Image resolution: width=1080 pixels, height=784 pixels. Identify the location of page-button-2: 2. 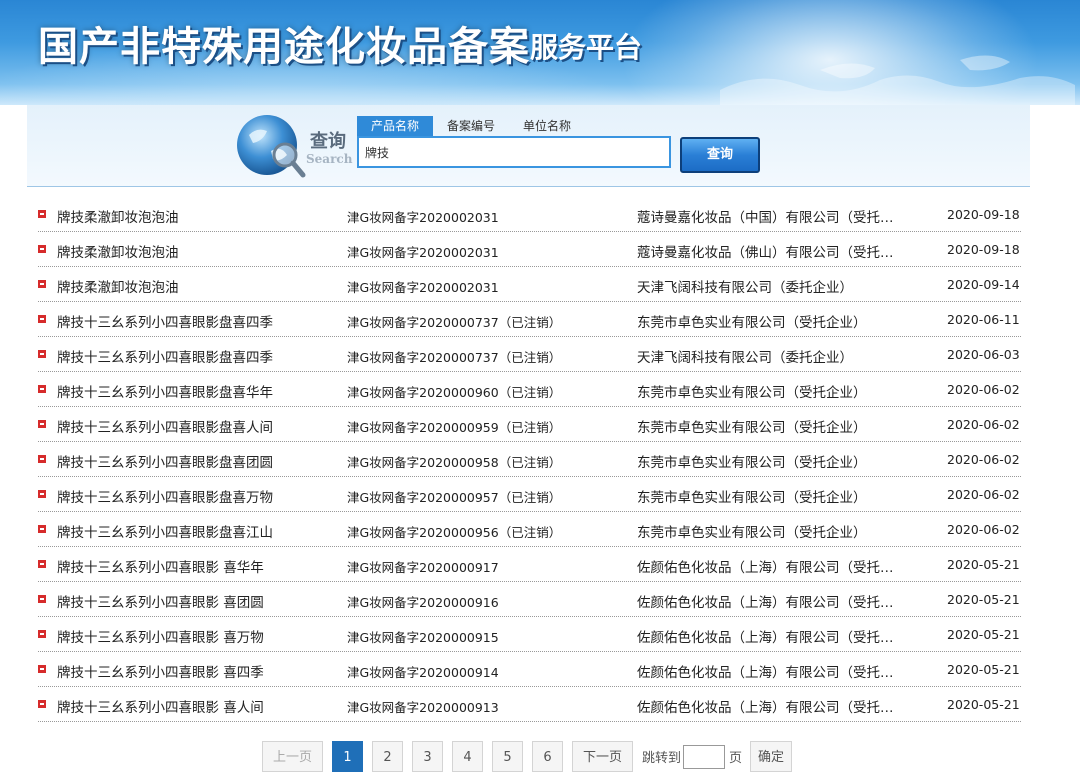
(387, 756).